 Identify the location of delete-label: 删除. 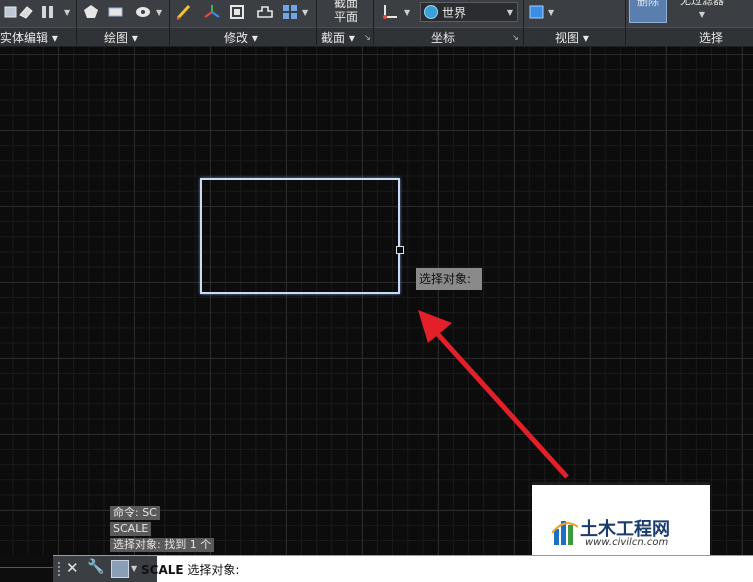
(648, 4).